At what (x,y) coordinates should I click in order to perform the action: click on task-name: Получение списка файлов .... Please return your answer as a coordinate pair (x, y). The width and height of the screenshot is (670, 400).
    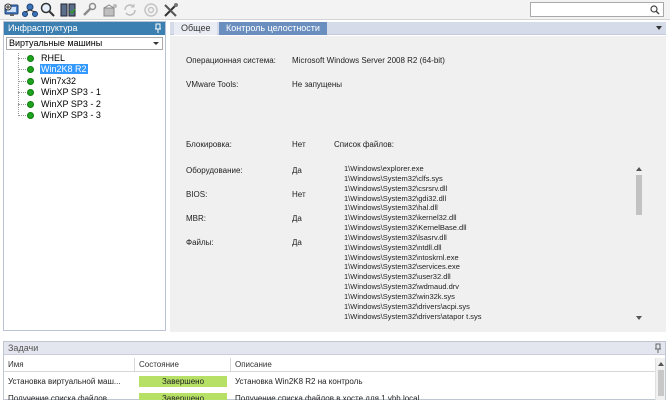
    Looking at the image, I should click on (62, 397).